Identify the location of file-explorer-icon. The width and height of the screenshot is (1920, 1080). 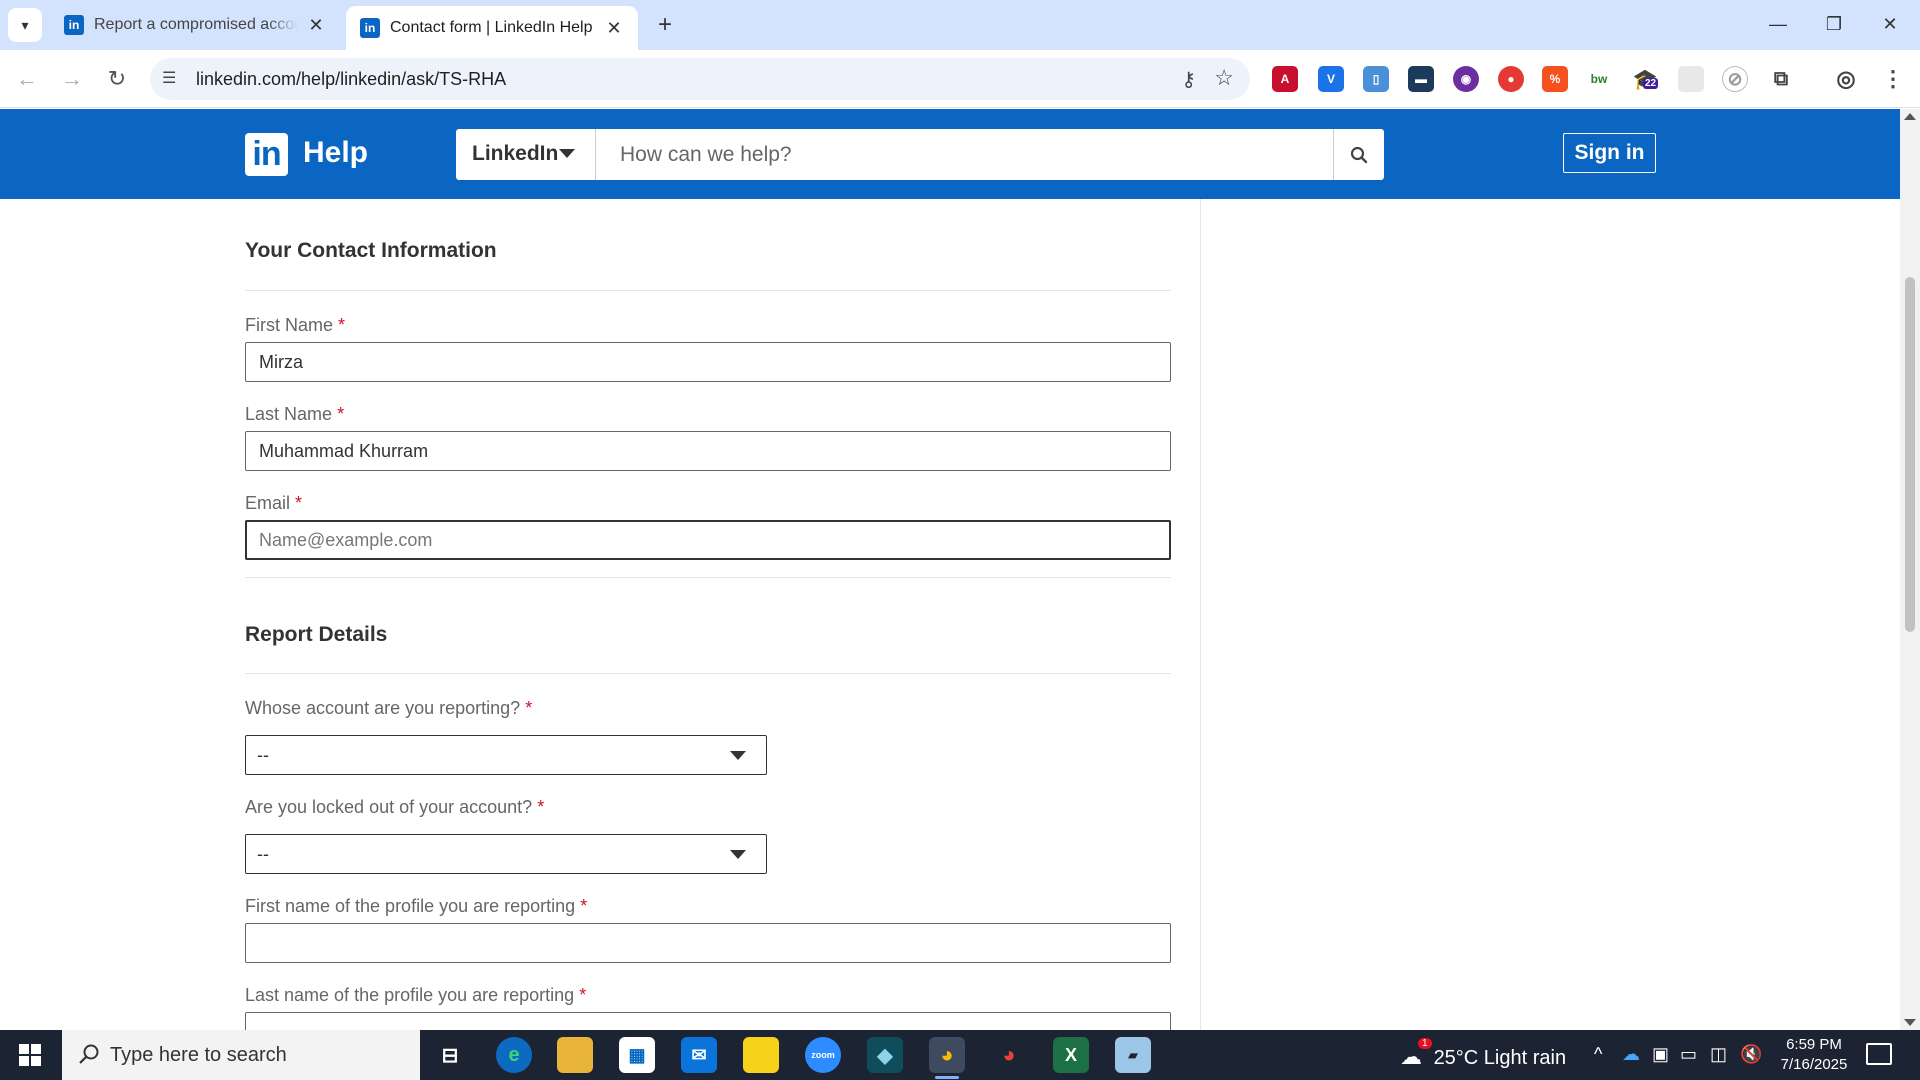
(575, 1055).